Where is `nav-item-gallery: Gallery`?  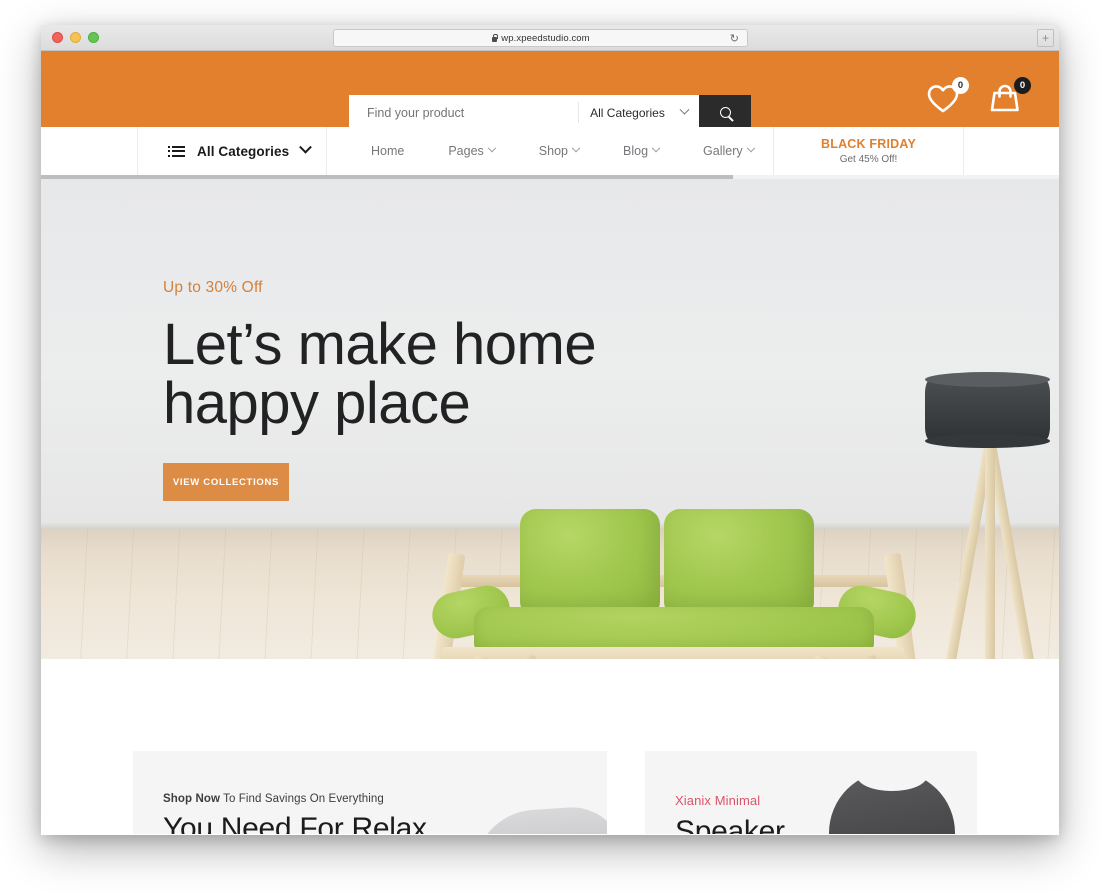
nav-item-gallery: Gallery is located at coordinates (729, 150).